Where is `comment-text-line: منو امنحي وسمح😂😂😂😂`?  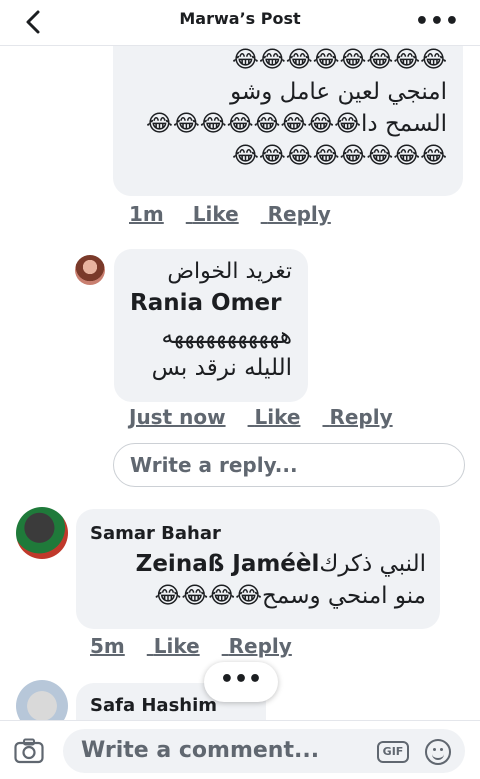 comment-text-line: منو امنحي وسمح😂😂😂😂 is located at coordinates (290, 596).